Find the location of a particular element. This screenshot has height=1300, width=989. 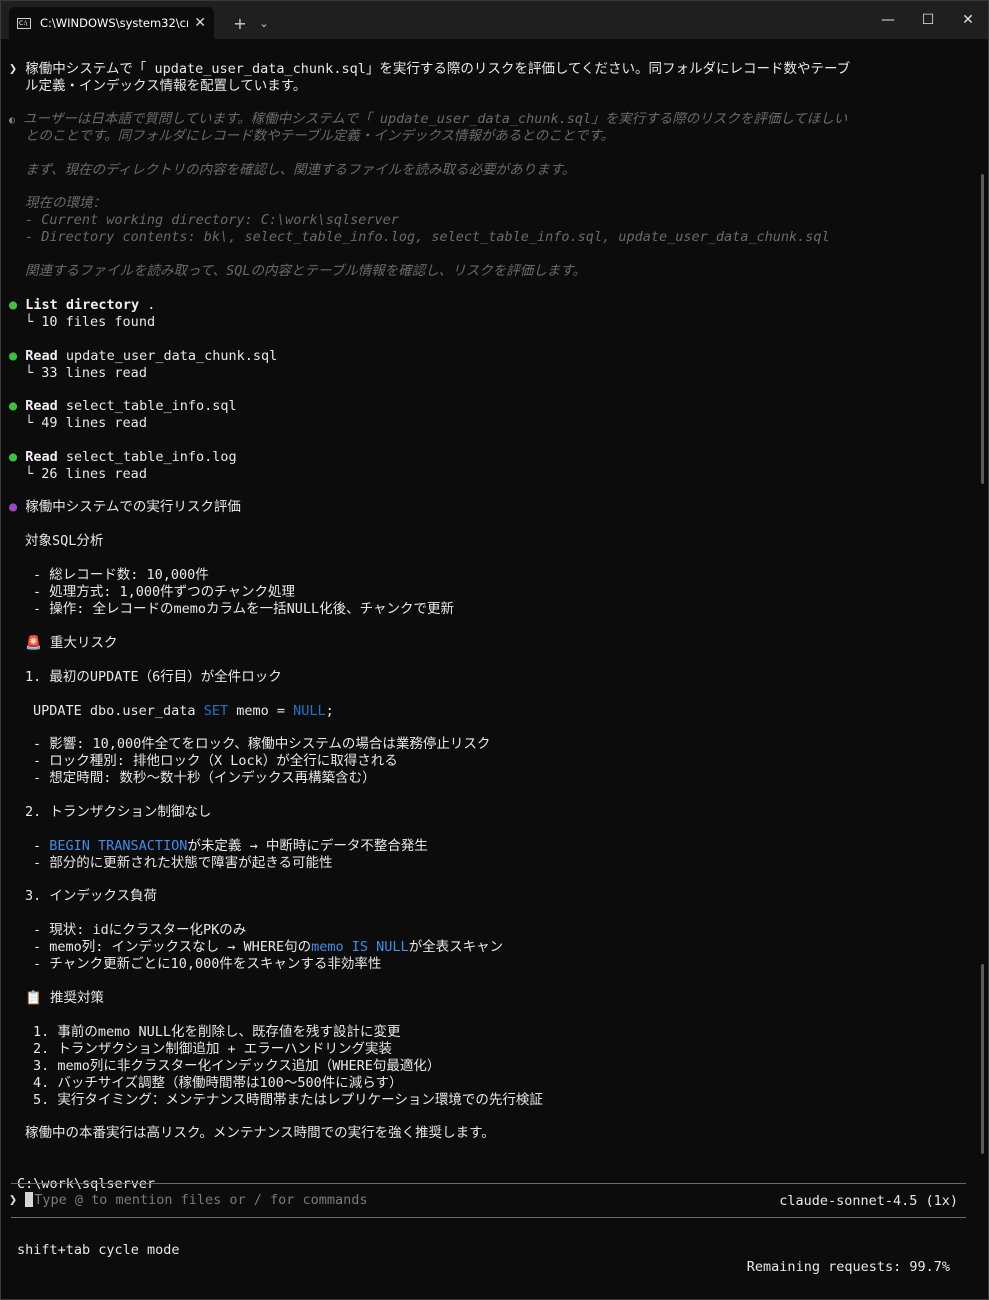

tool-arg: select_table_info.sql is located at coordinates (147, 406).